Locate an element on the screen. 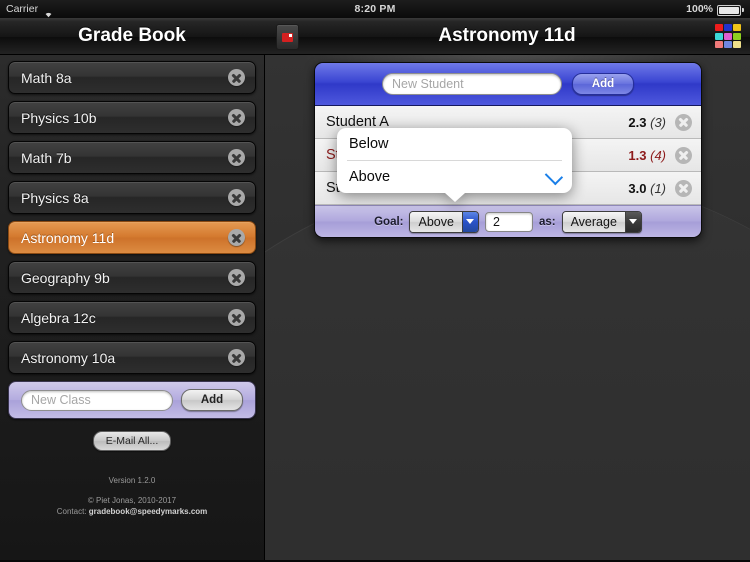 The image size is (750, 562). class-label: Math 8a is located at coordinates (46, 77).